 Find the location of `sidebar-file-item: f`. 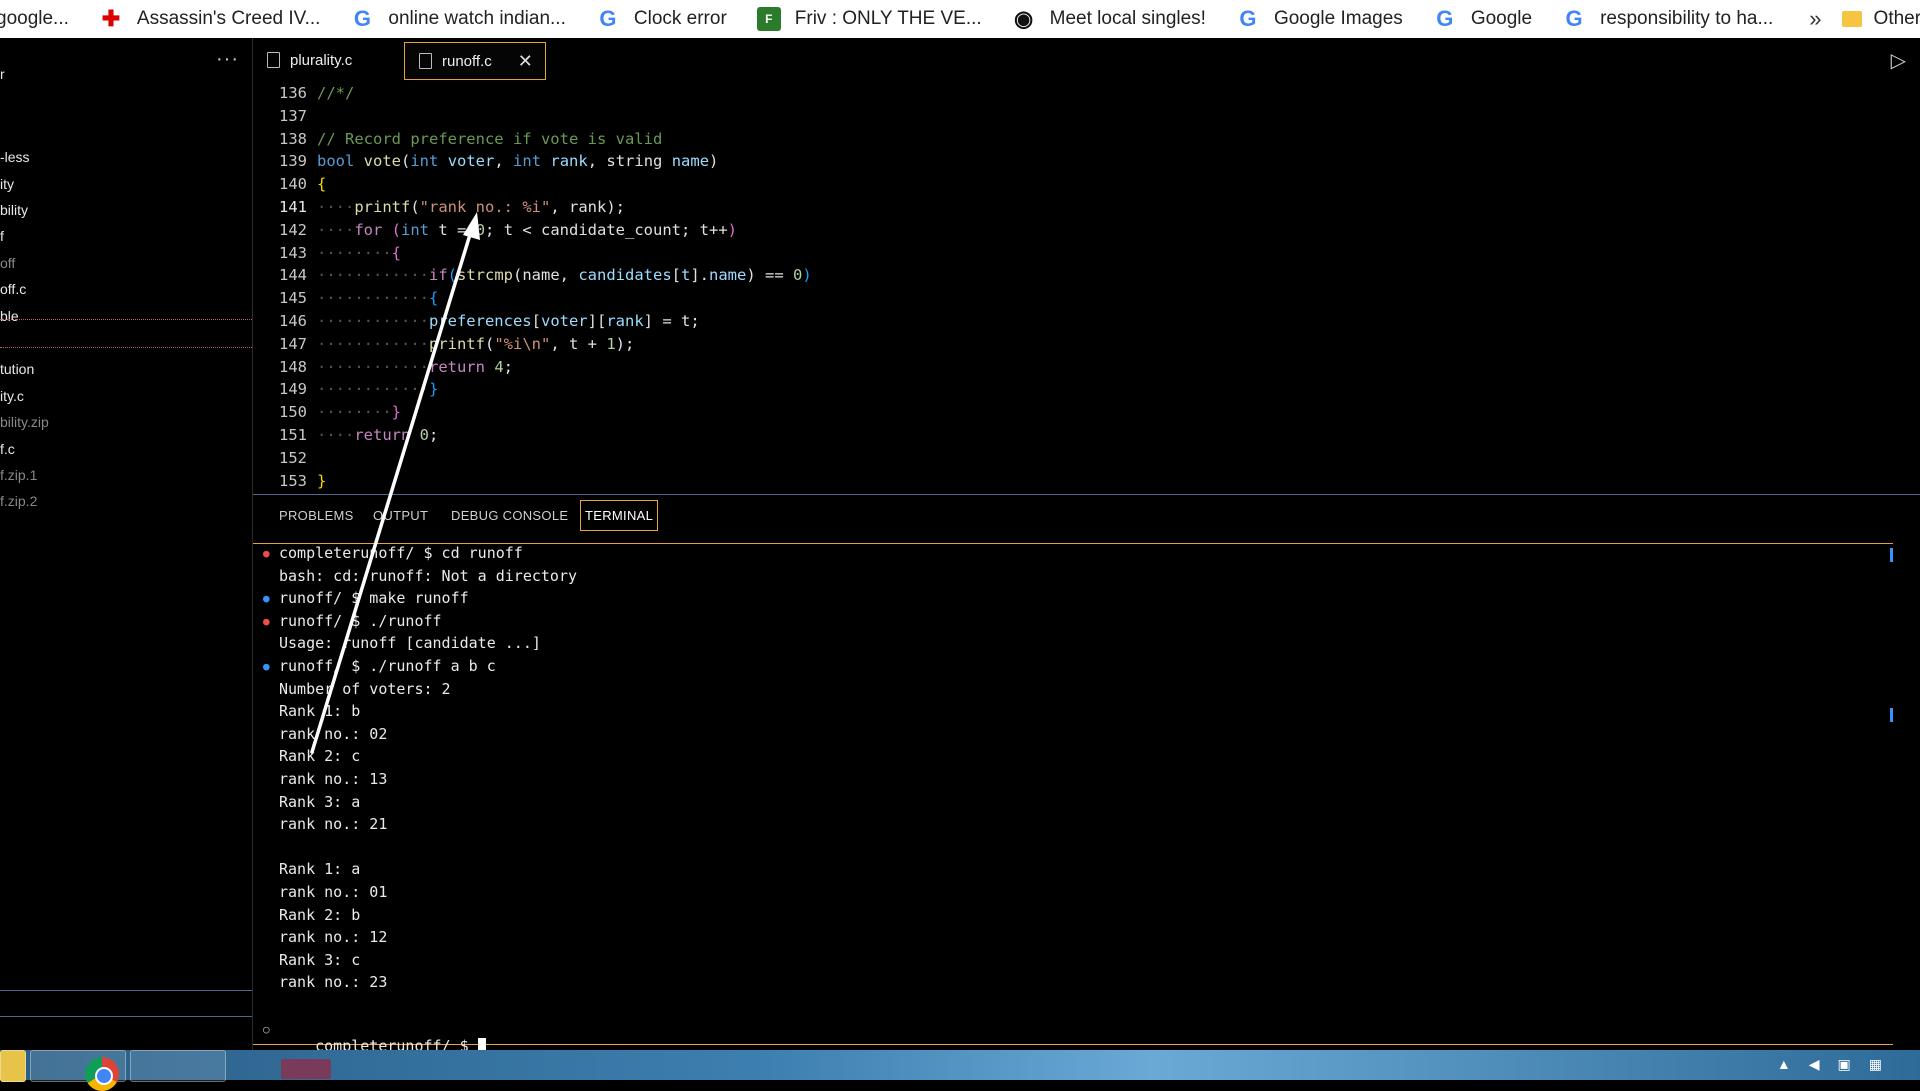

sidebar-file-item: f is located at coordinates (2, 236).